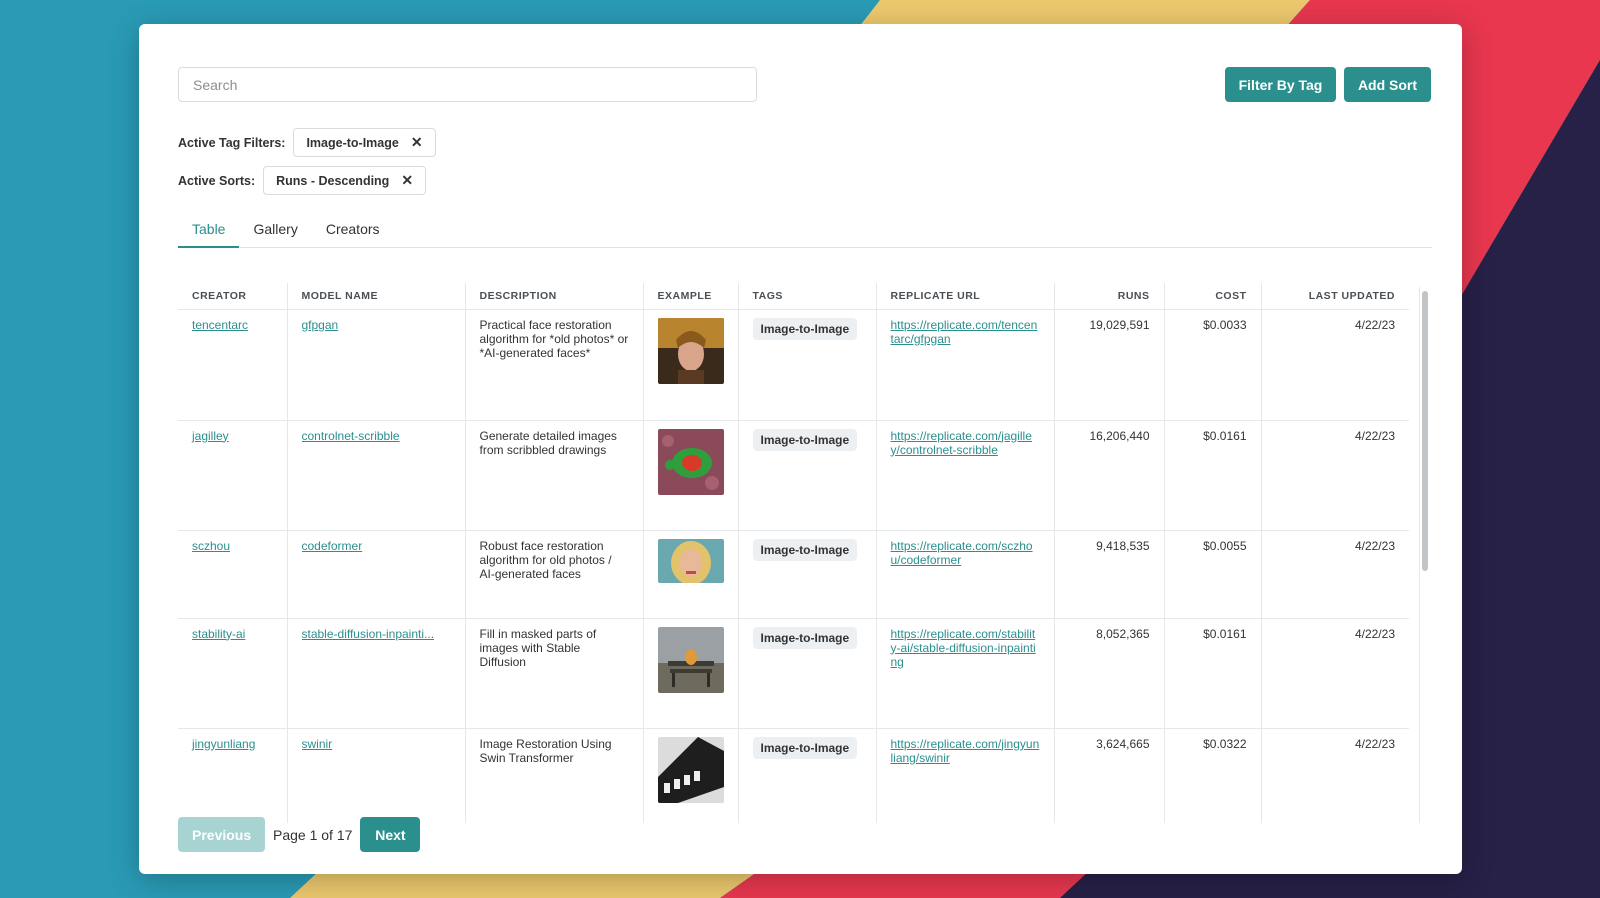  I want to click on column-header-creator: CREATOR, so click(232, 296).